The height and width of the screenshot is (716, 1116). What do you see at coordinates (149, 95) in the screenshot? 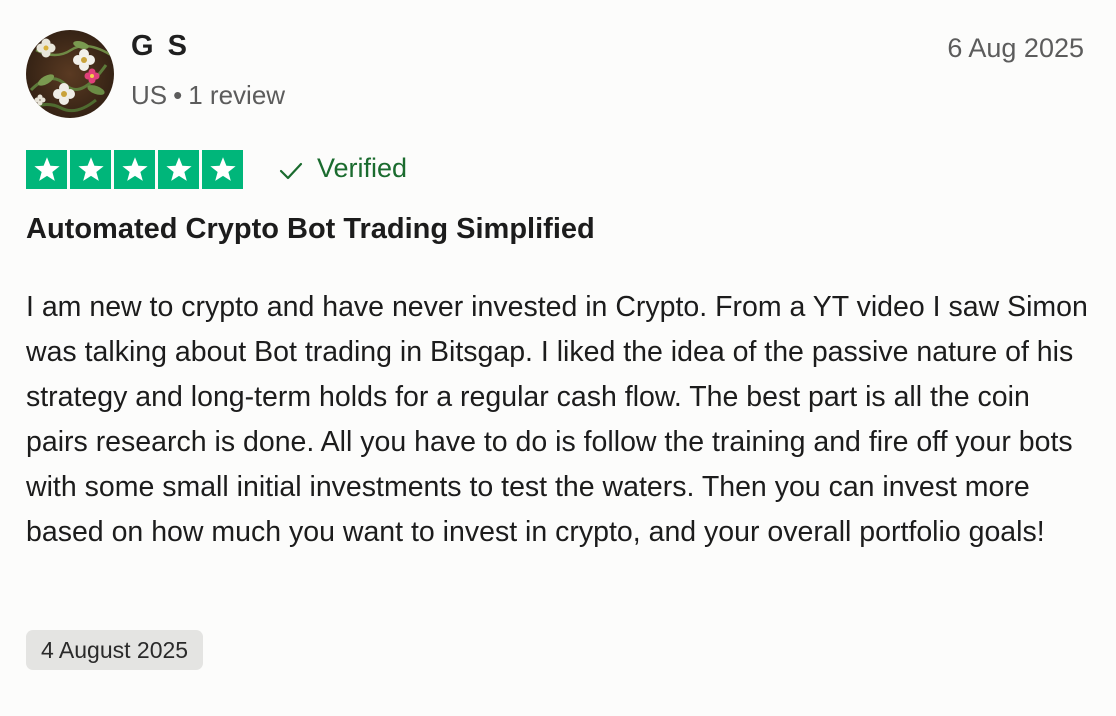
I see `reviewer-country: US` at bounding box center [149, 95].